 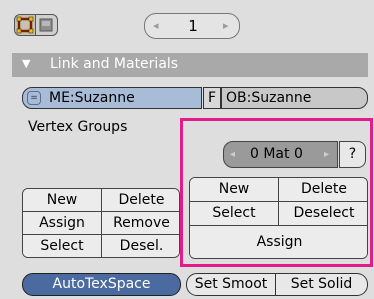 What do you see at coordinates (140, 246) in the screenshot?
I see `vertex-group-deselect-button: Desel.` at bounding box center [140, 246].